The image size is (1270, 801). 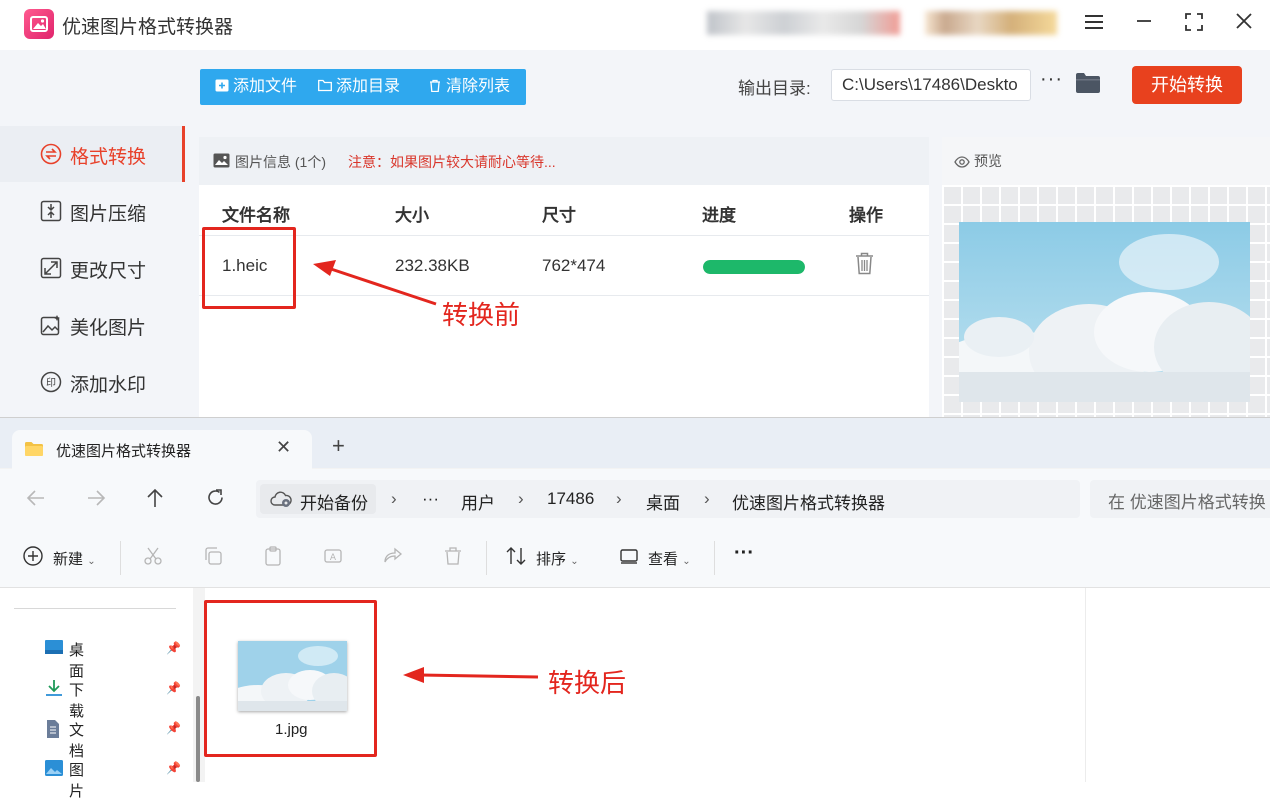 What do you see at coordinates (96, 498) in the screenshot?
I see `forward-arrow-icon` at bounding box center [96, 498].